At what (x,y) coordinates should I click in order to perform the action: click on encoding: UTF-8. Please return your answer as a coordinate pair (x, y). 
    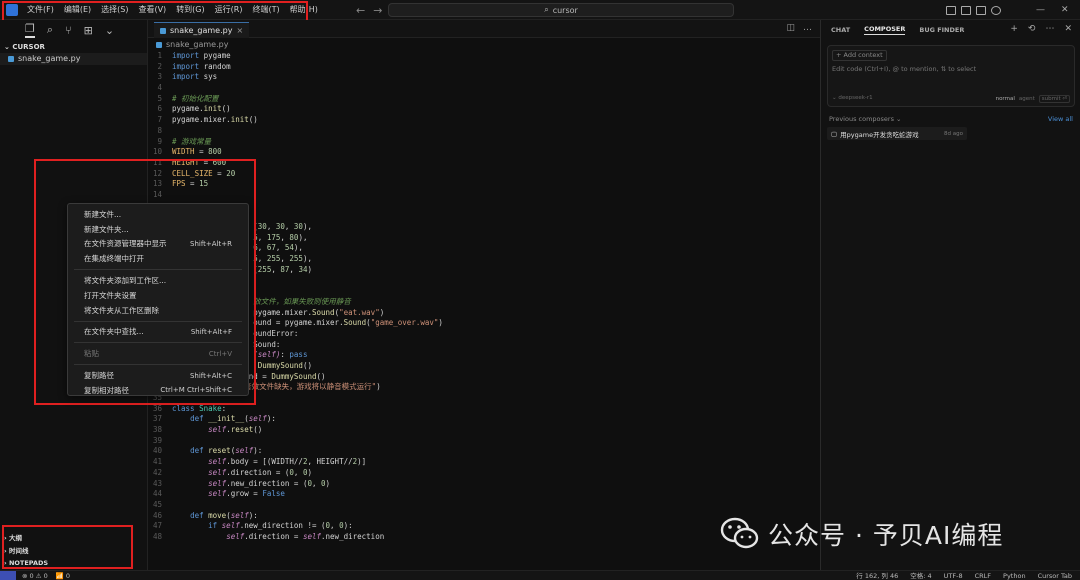
    Looking at the image, I should click on (953, 575).